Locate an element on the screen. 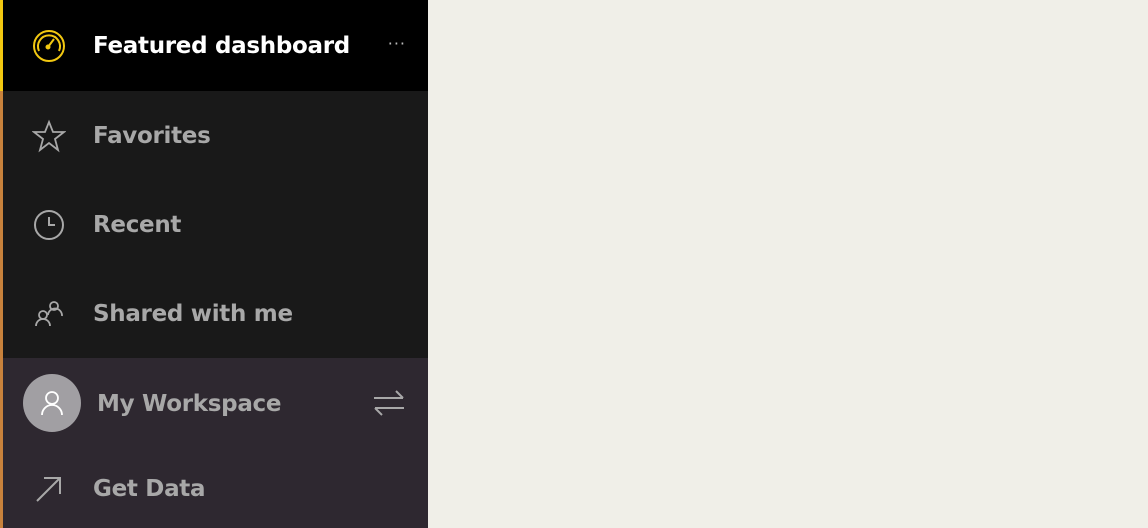 This screenshot has width=1148, height=528. swap-icon is located at coordinates (389, 405).